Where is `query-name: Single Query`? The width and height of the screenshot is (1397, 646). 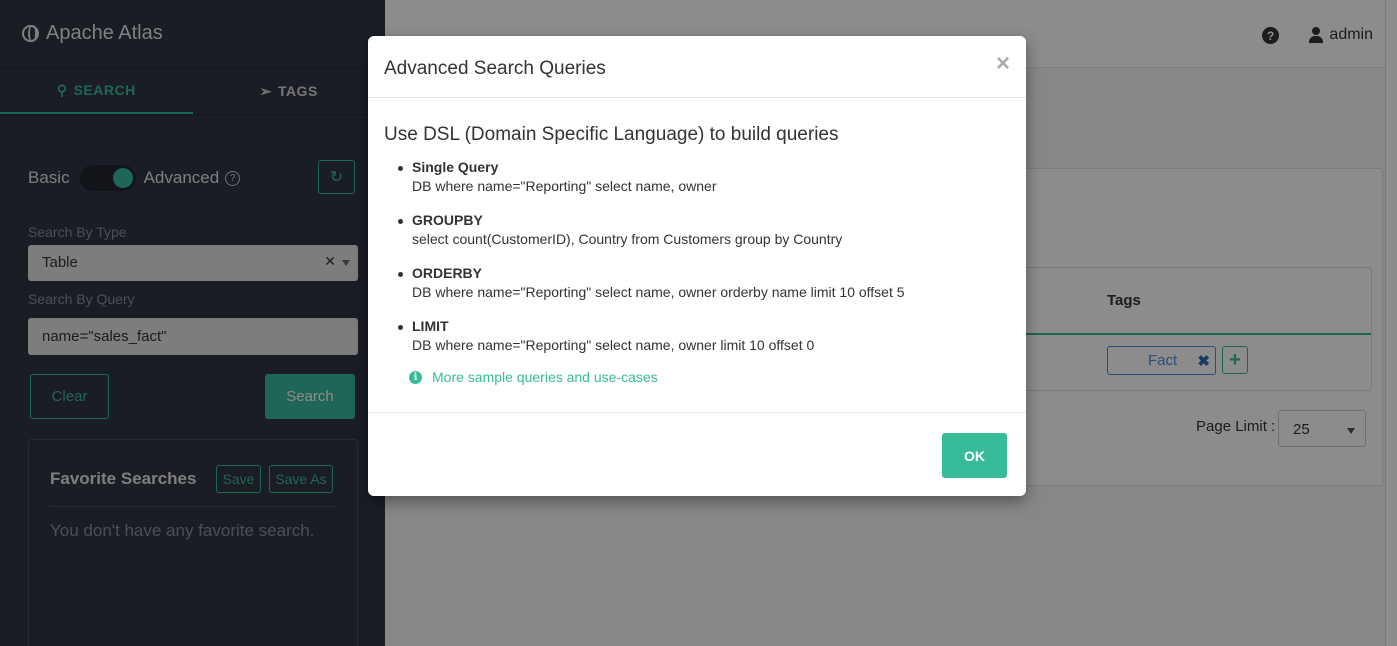
query-name: Single Query is located at coordinates (455, 167).